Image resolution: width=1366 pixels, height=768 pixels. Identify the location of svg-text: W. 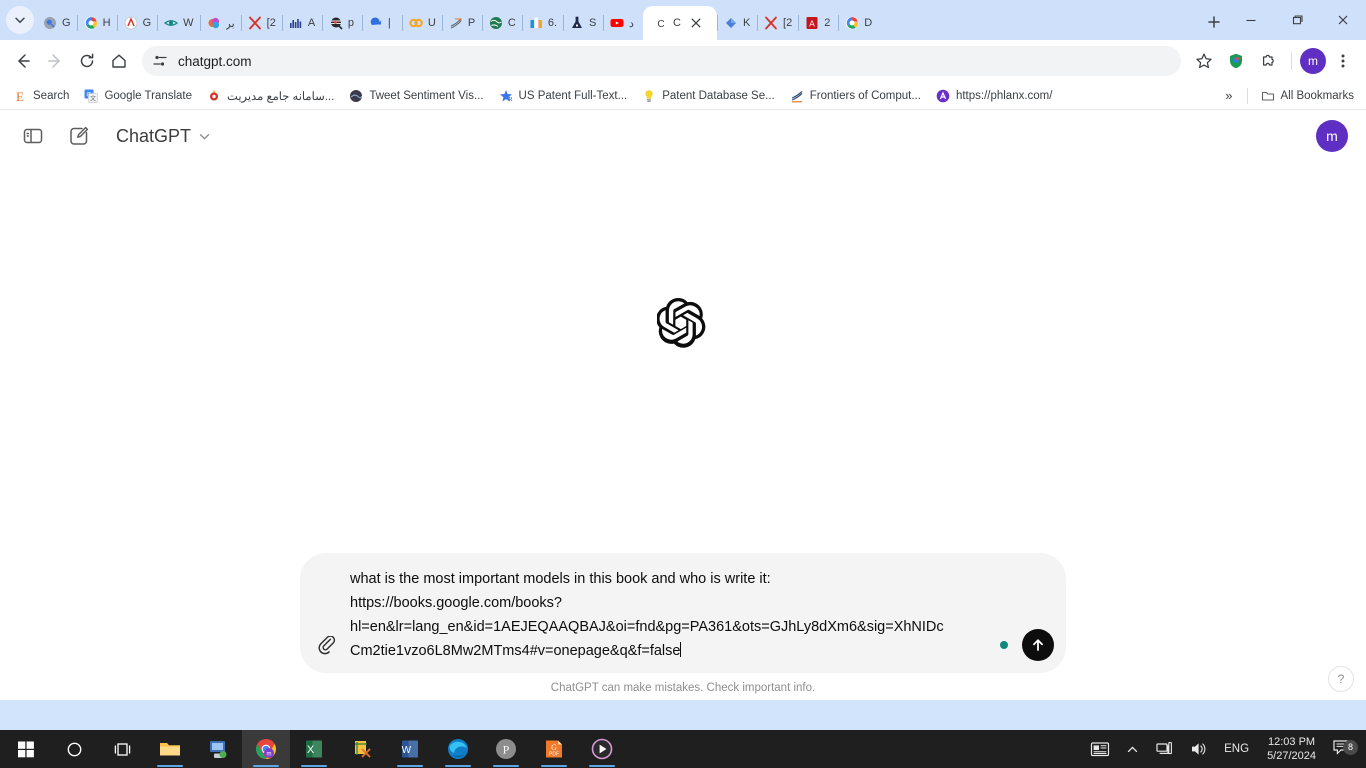
(407, 750).